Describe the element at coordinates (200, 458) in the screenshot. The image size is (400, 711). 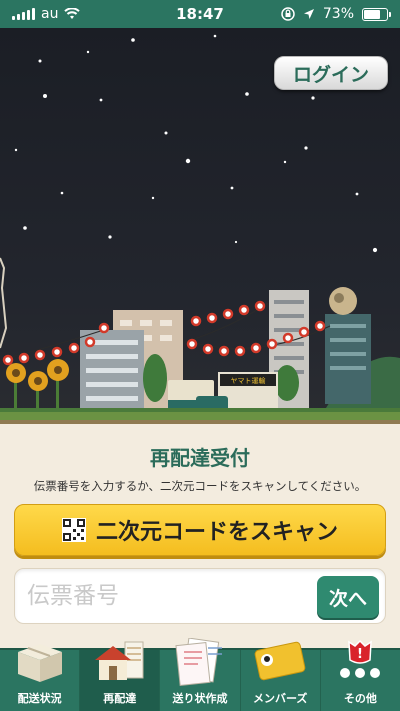
I see `page-title: 再配達受付` at that location.